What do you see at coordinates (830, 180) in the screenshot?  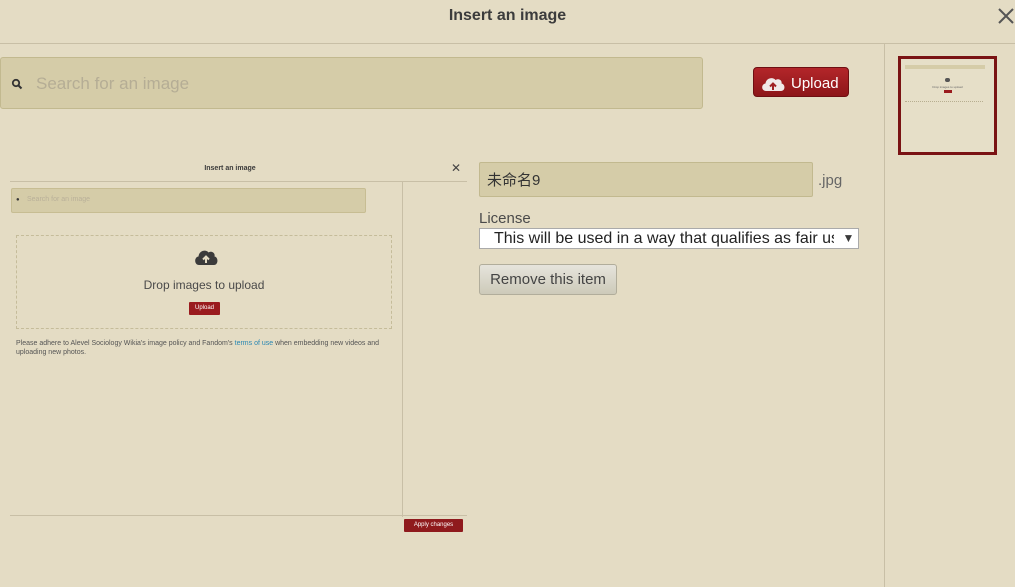 I see `file-extension: .jpg` at bounding box center [830, 180].